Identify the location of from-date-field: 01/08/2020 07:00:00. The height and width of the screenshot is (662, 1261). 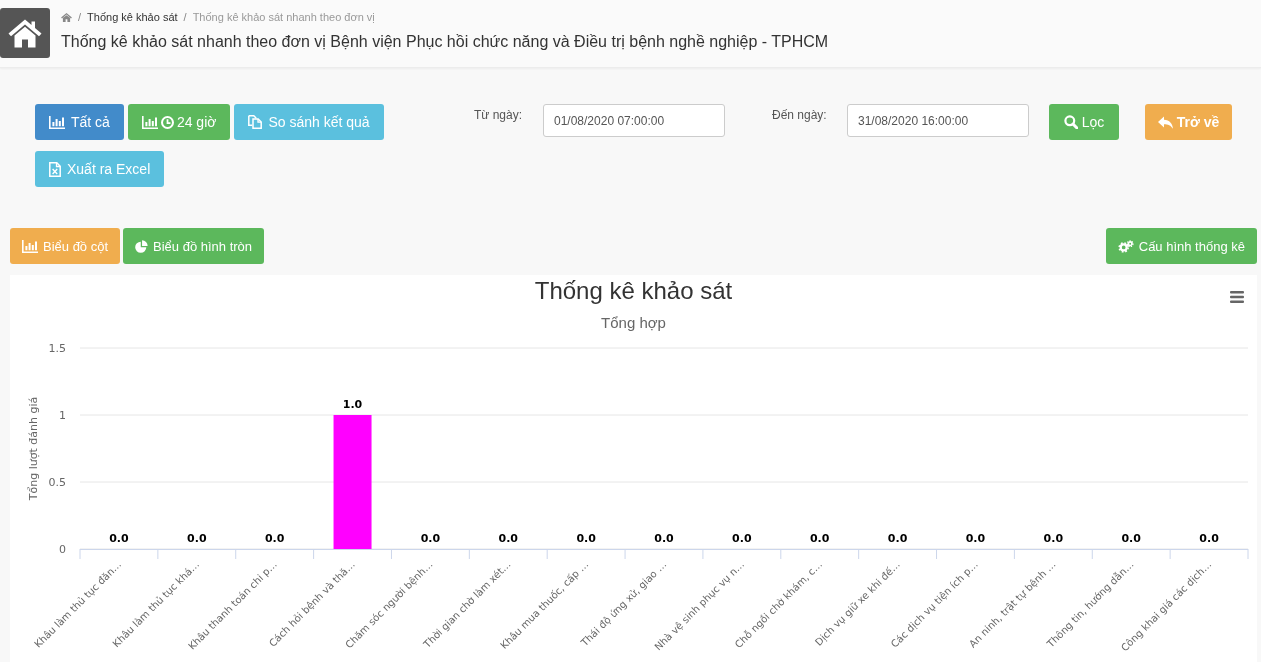
(634, 120).